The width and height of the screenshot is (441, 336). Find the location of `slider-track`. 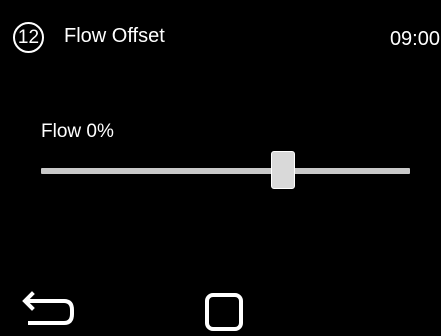

slider-track is located at coordinates (225, 171).